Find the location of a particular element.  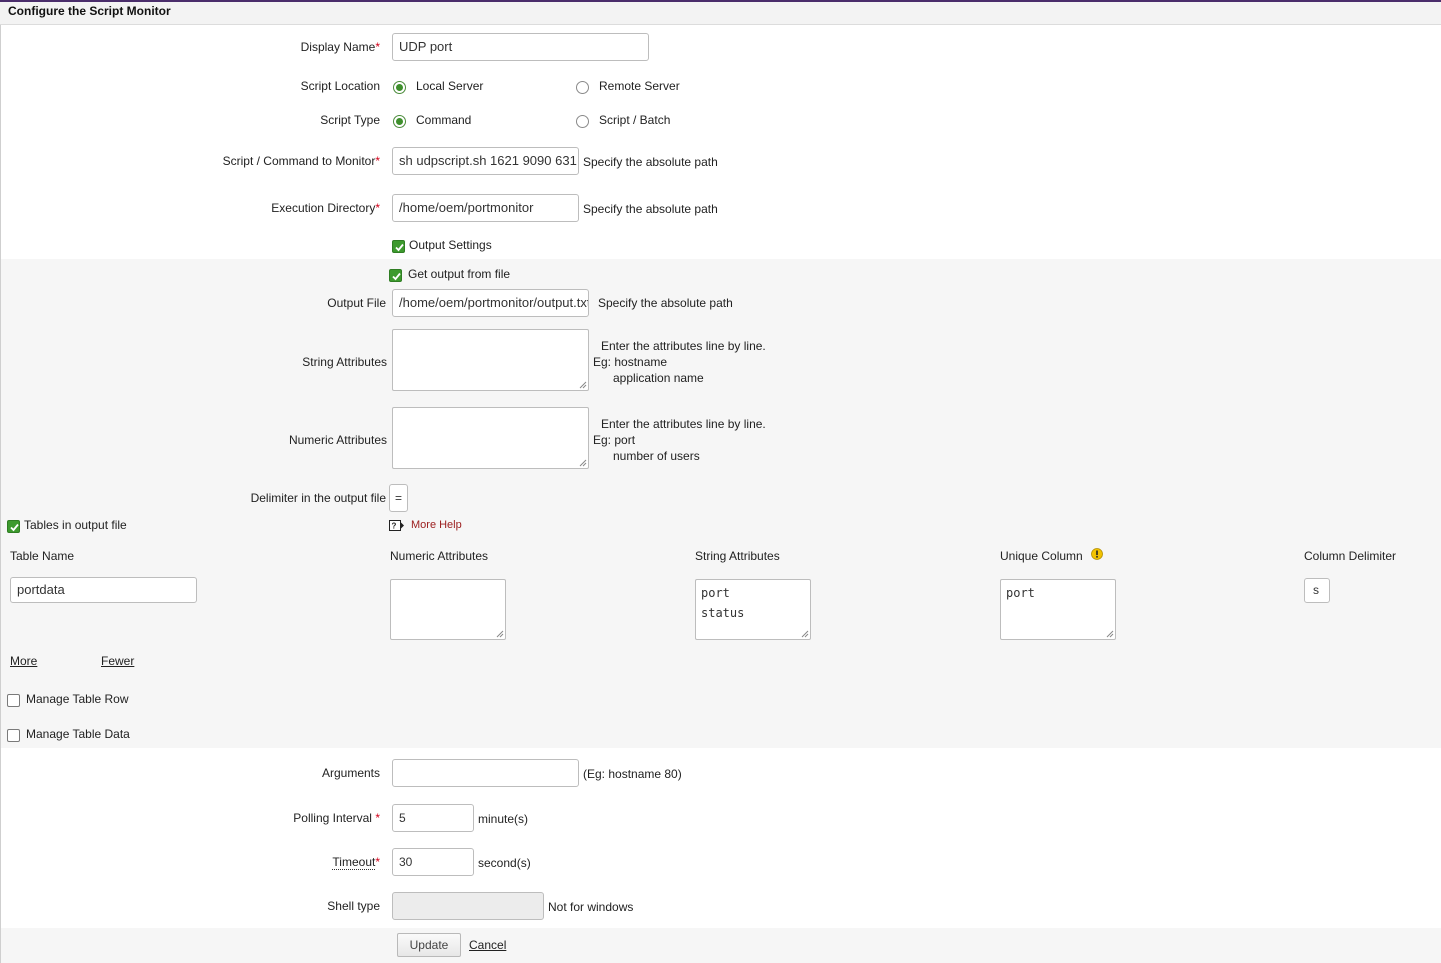

button-bar is located at coordinates (721, 945).